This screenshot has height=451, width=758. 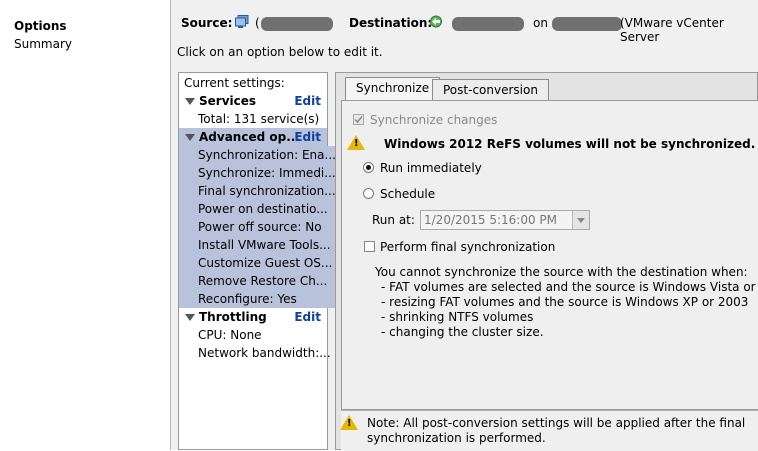 I want to click on schedule-label: Schedule, so click(x=408, y=194).